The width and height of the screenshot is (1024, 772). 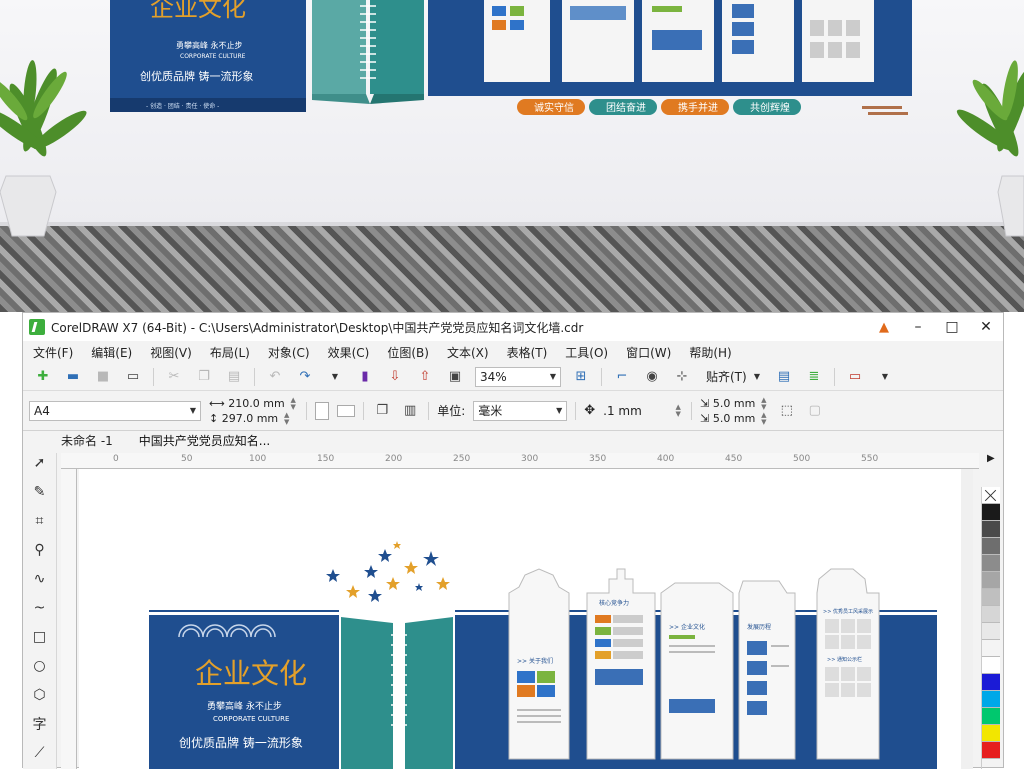 I want to click on redo-icon: ↷, so click(x=305, y=377).